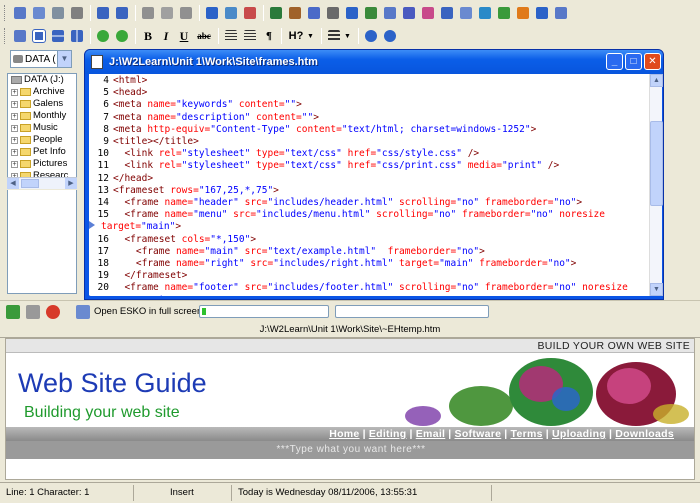  Describe the element at coordinates (485, 13) in the screenshot. I see `globe-icon` at that location.